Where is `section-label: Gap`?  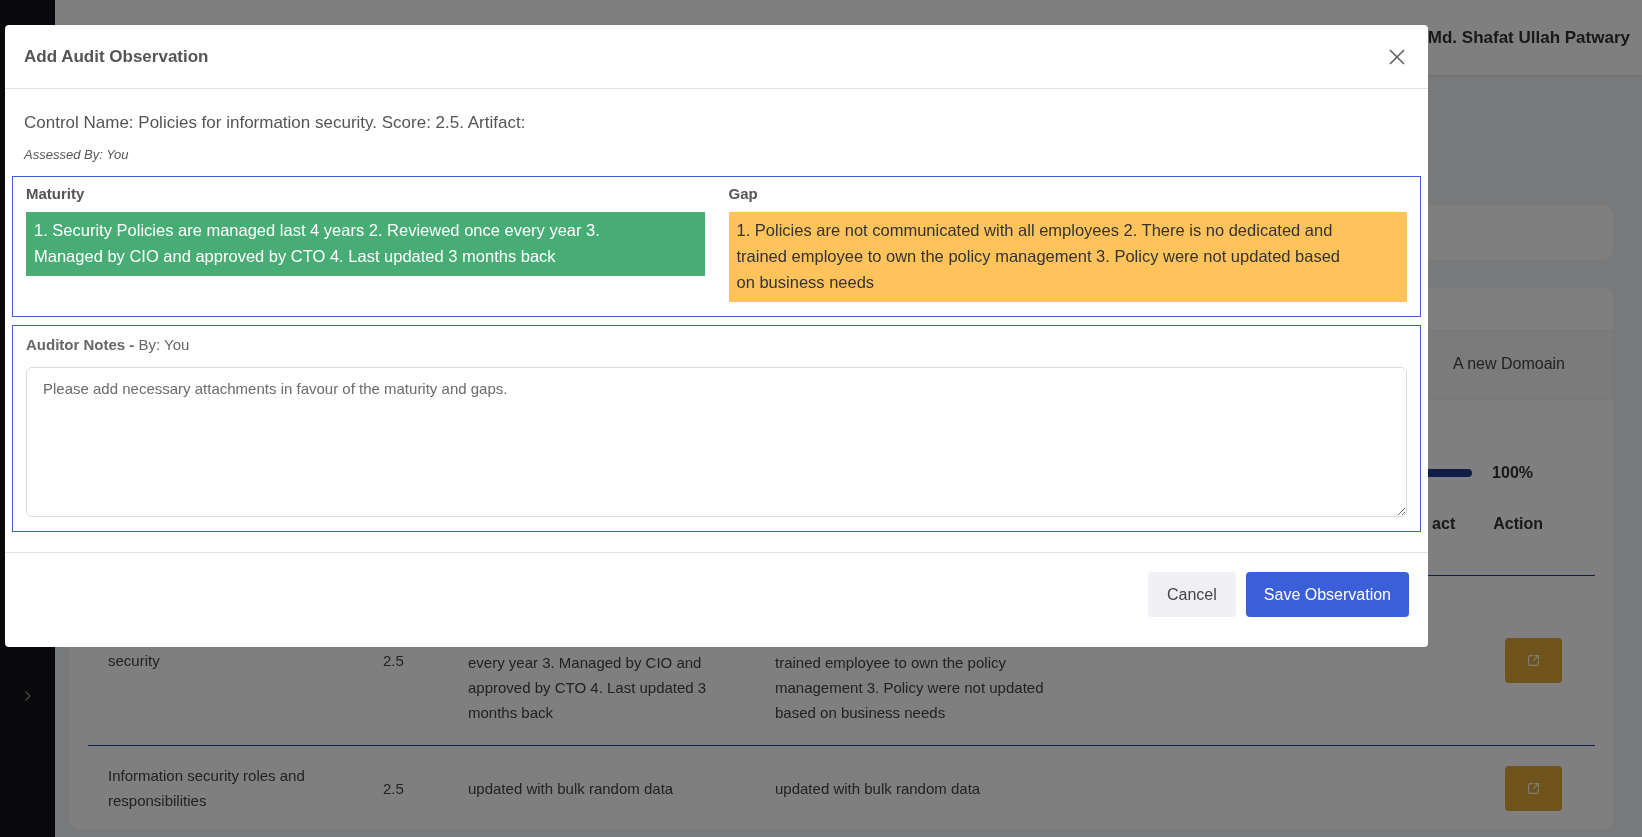
section-label: Gap is located at coordinates (743, 193).